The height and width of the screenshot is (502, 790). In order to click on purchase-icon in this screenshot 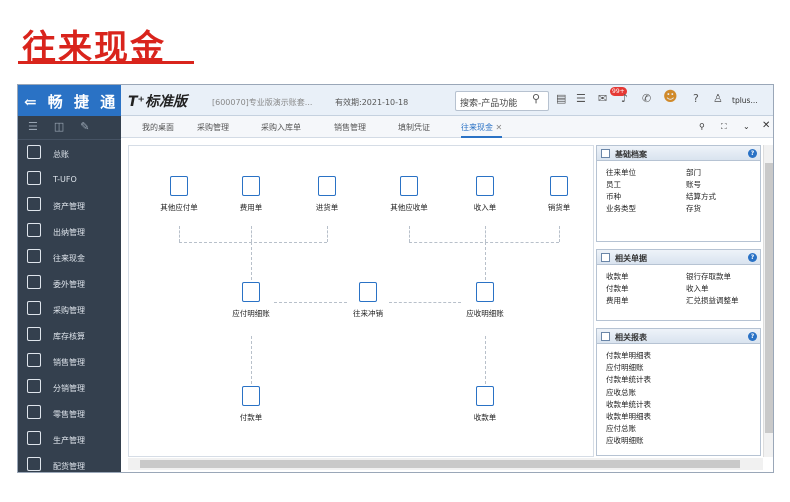, I will do `click(34, 308)`.